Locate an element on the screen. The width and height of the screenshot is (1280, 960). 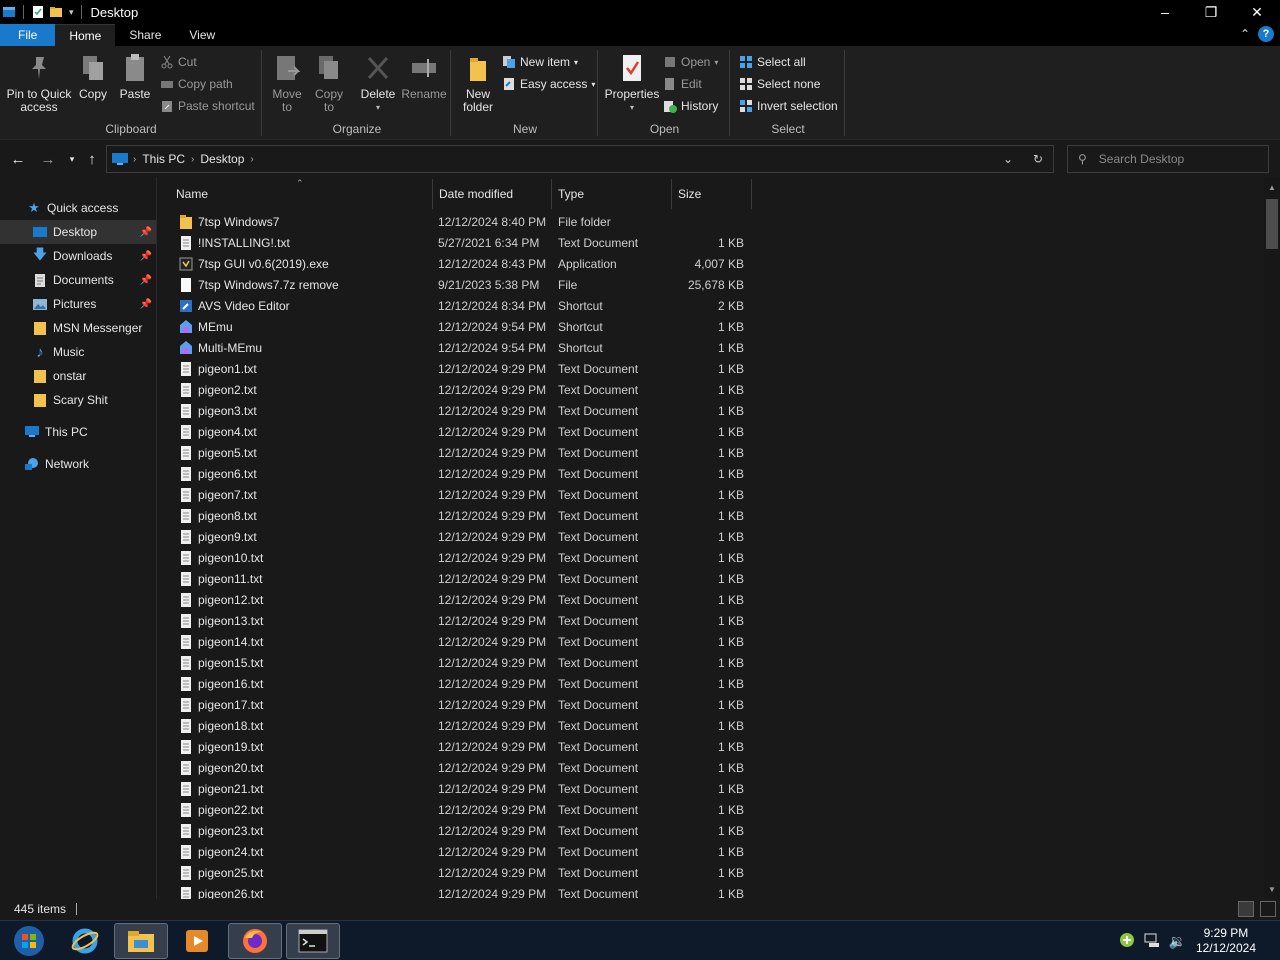
cut-button: Cut is located at coordinates (178, 62).